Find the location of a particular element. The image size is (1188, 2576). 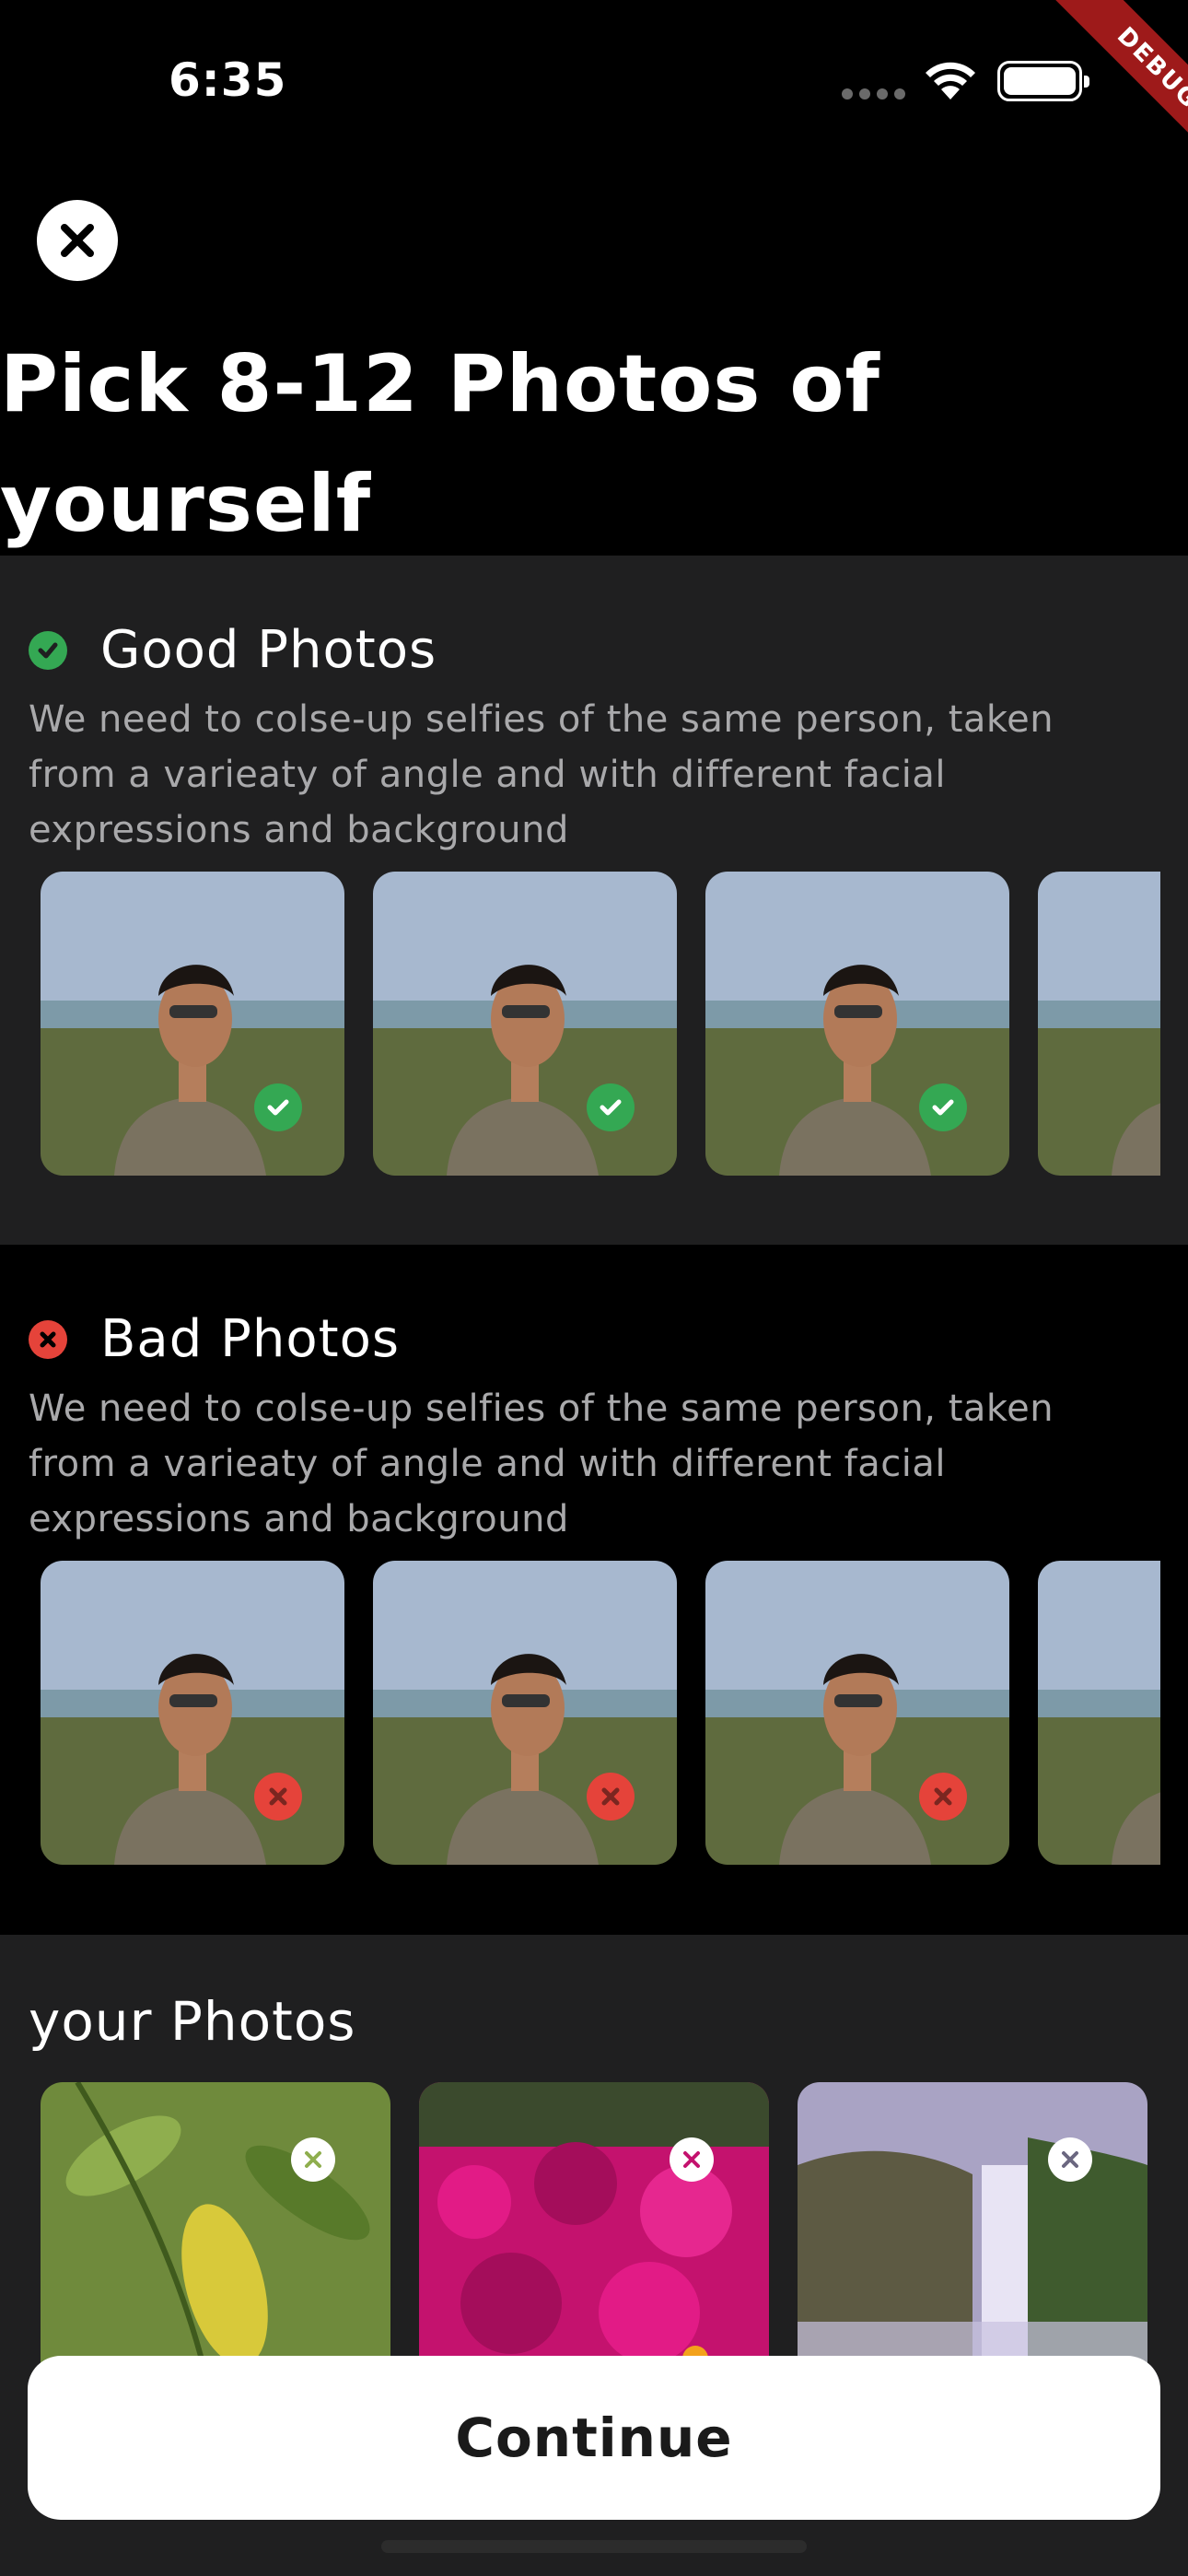

close-icon is located at coordinates (77, 240).